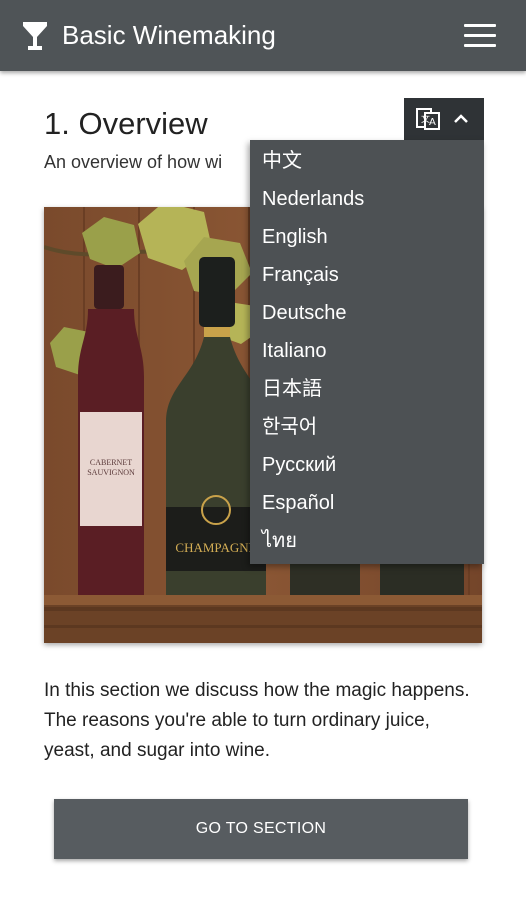 This screenshot has width=526, height=900. Describe the element at coordinates (367, 313) in the screenshot. I see `language-option: Deutsche` at that location.